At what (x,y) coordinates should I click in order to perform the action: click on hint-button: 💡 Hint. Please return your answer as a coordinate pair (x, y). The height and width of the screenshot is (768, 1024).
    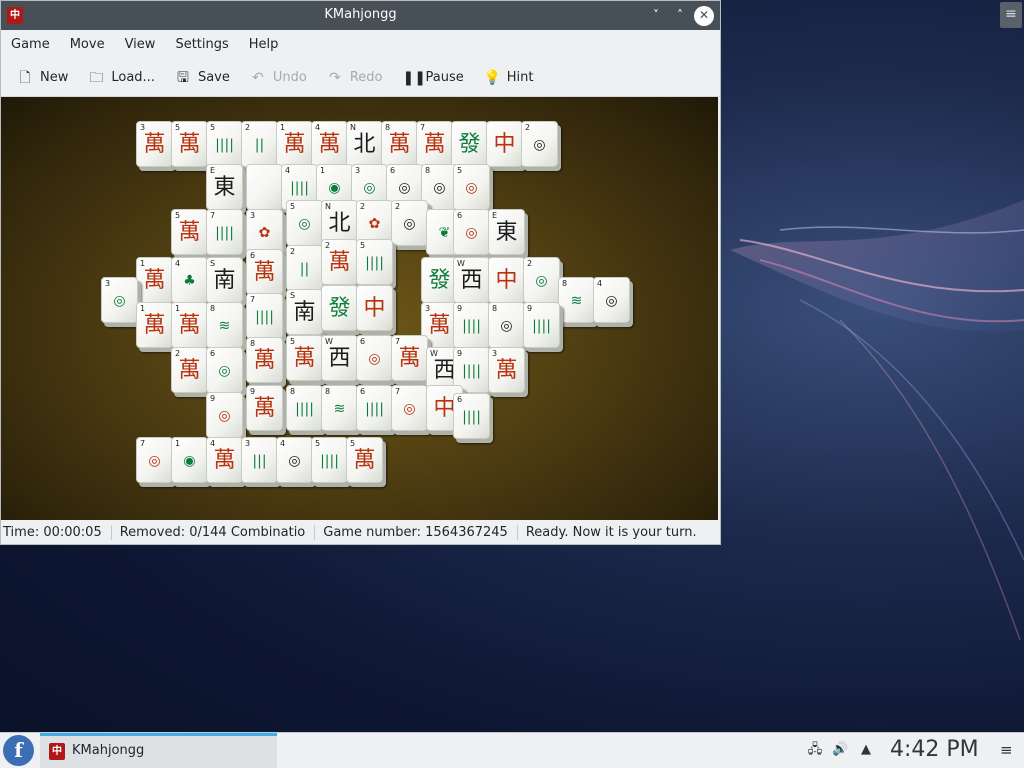
    Looking at the image, I should click on (509, 78).